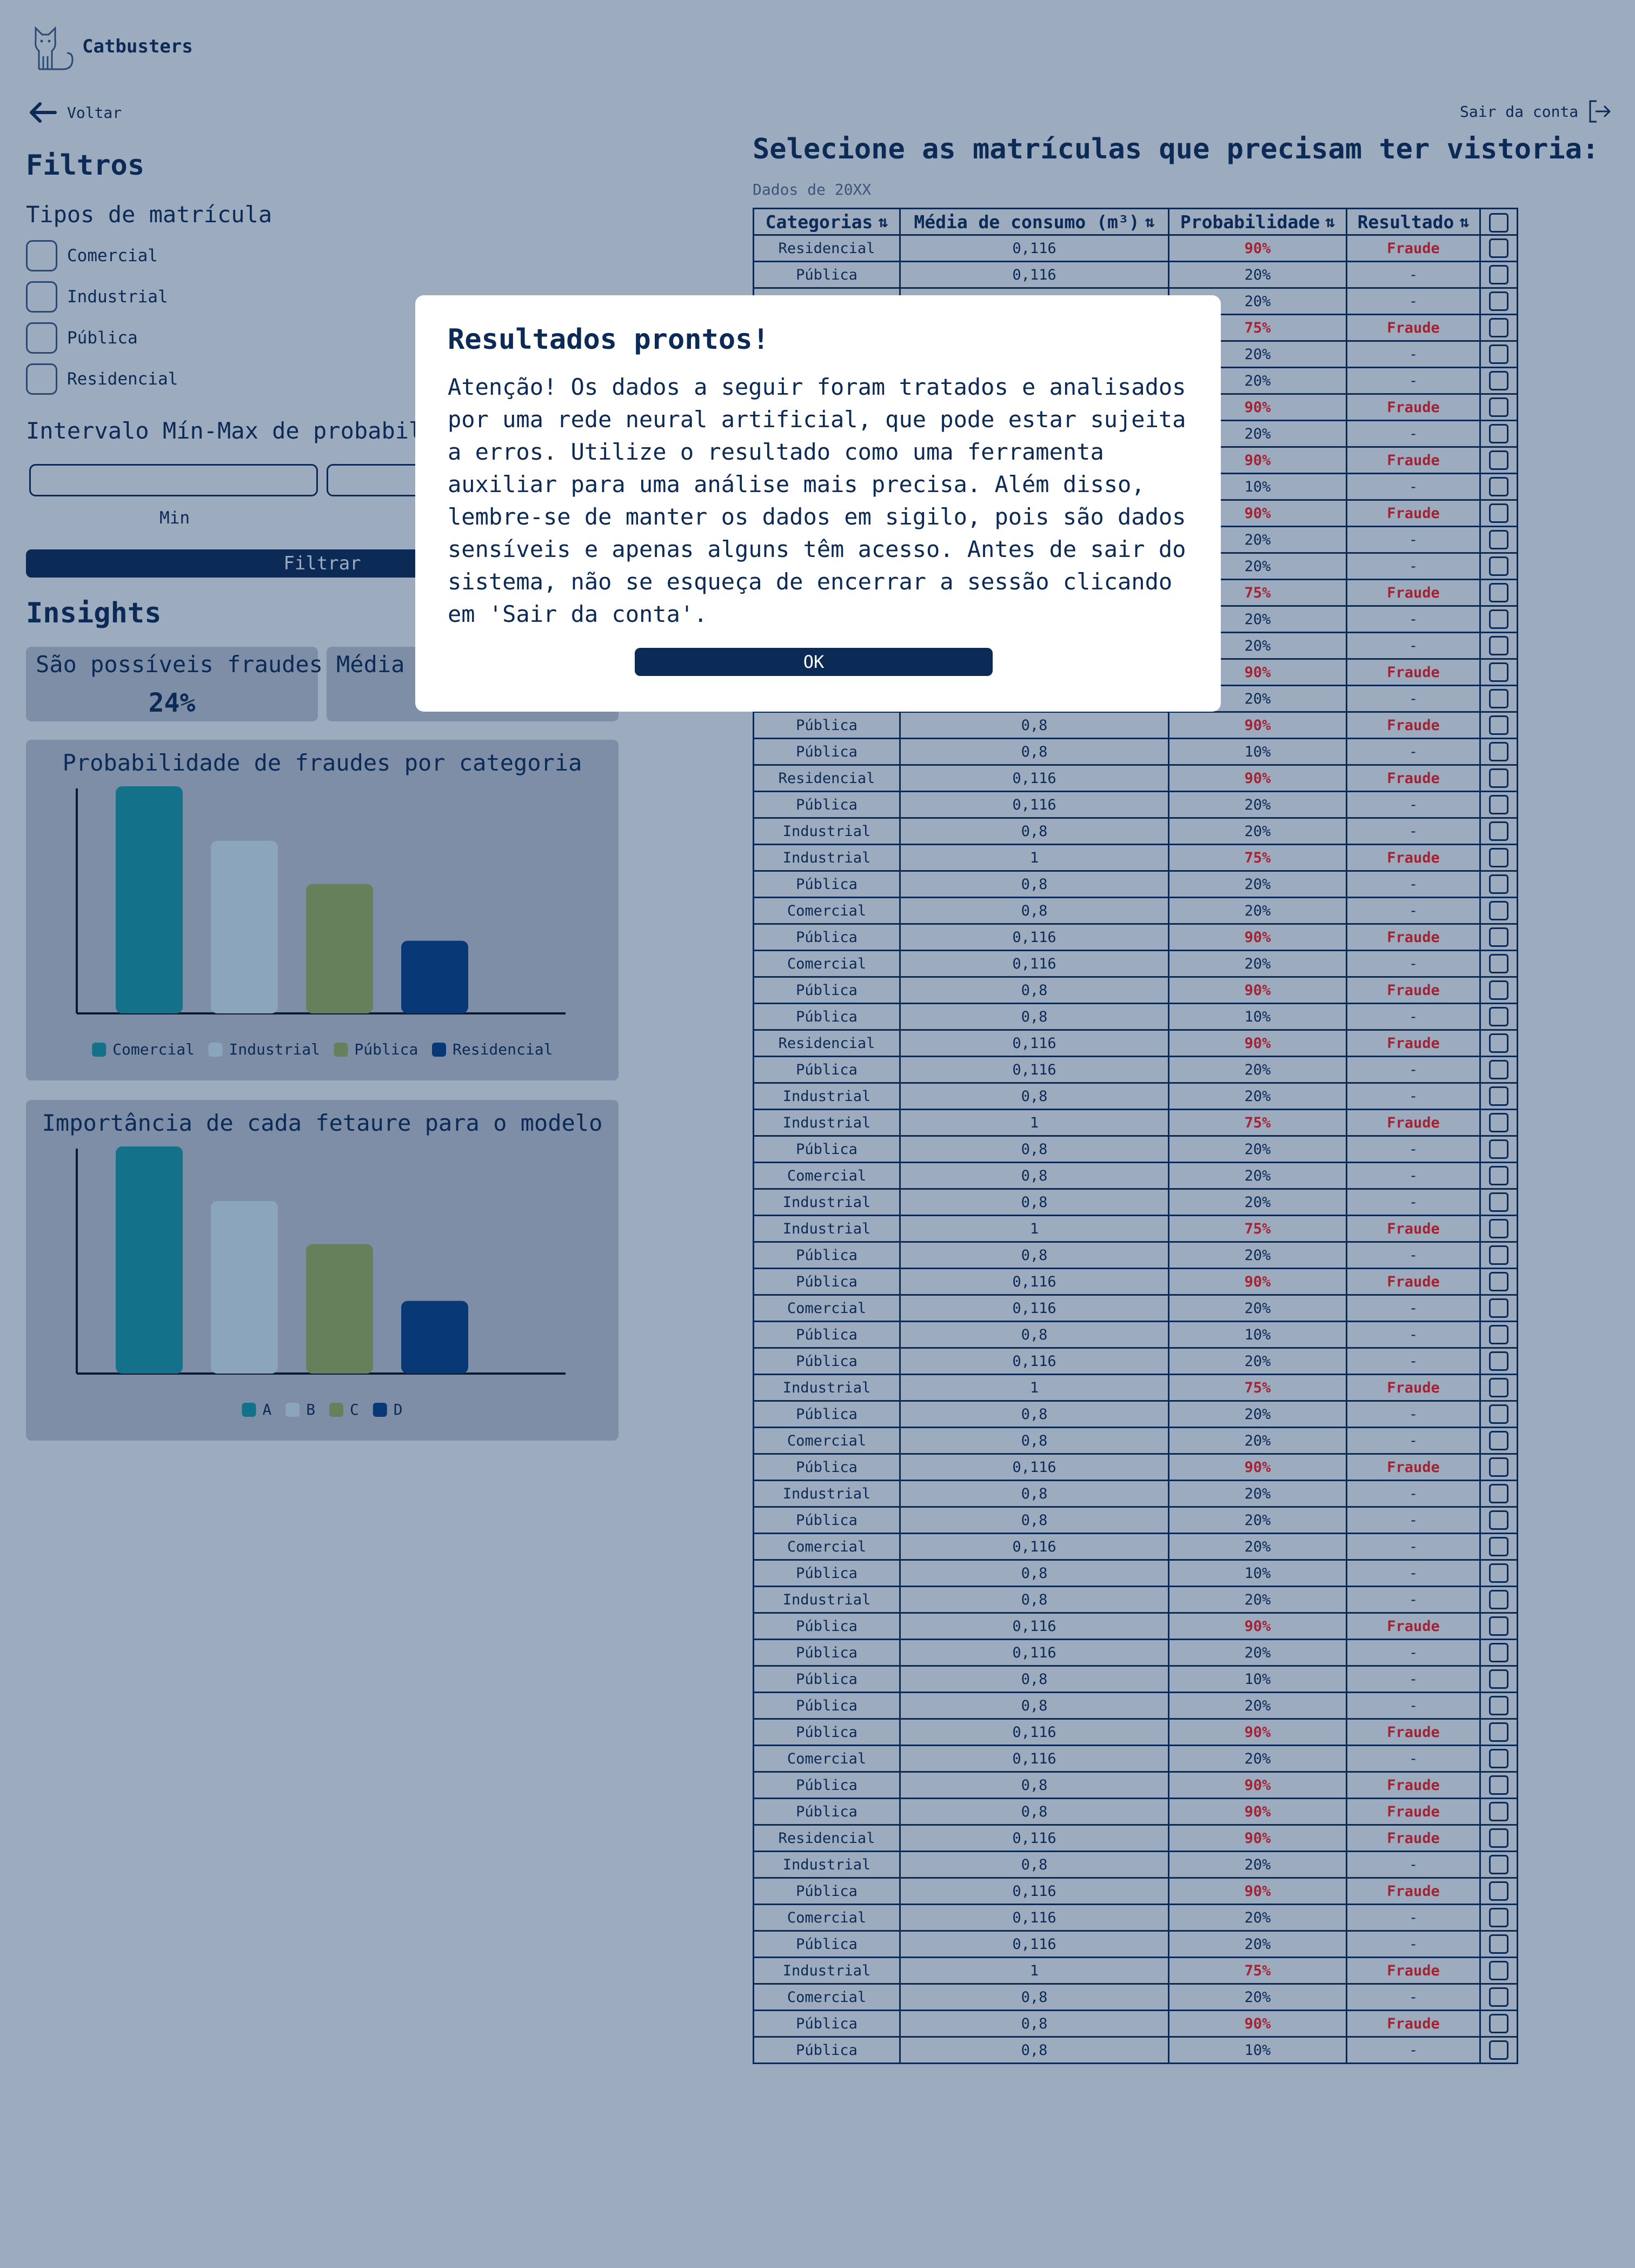 The height and width of the screenshot is (2268, 1635). What do you see at coordinates (82, 338) in the screenshot?
I see `type-checkbox-publica: Pública` at bounding box center [82, 338].